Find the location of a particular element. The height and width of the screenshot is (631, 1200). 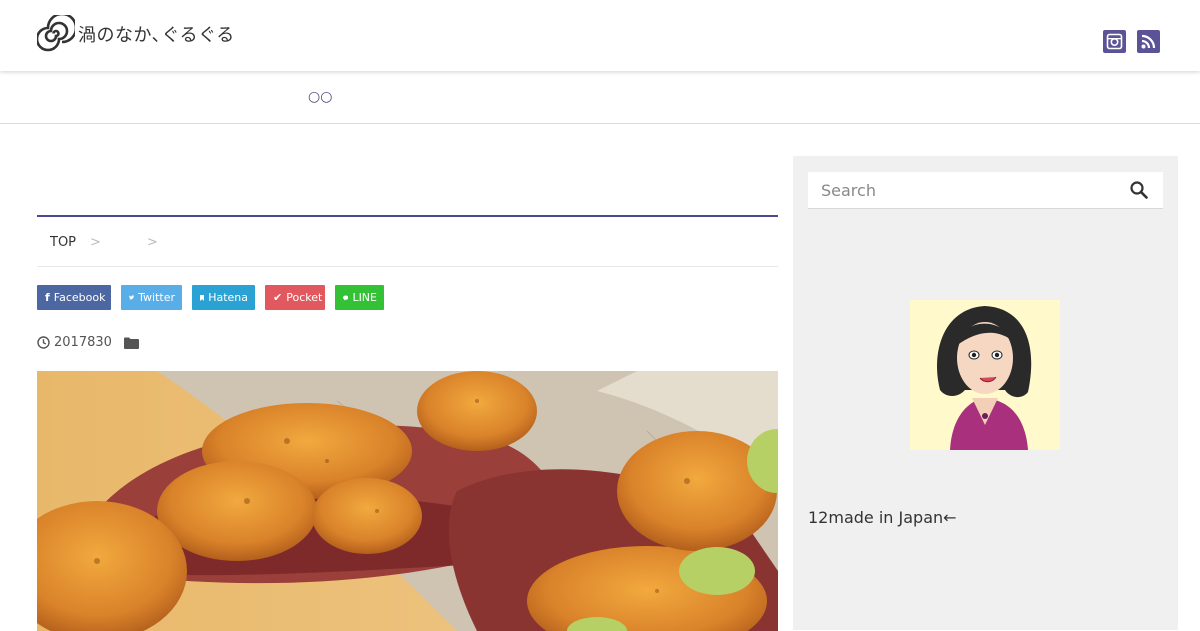

post-date: 2017830 is located at coordinates (83, 342).